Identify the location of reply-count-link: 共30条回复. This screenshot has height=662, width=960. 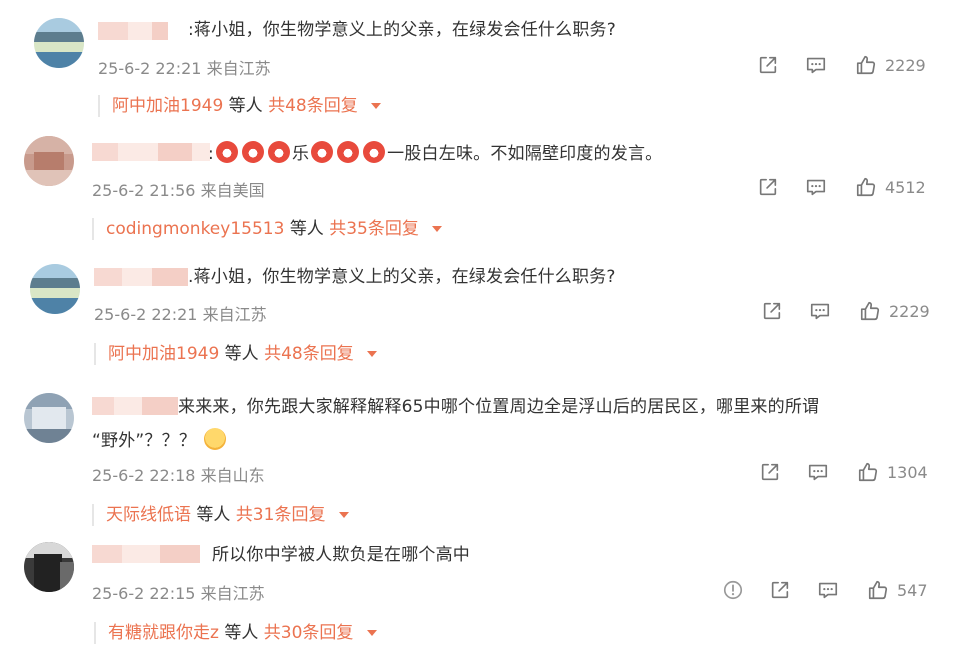
(309, 633).